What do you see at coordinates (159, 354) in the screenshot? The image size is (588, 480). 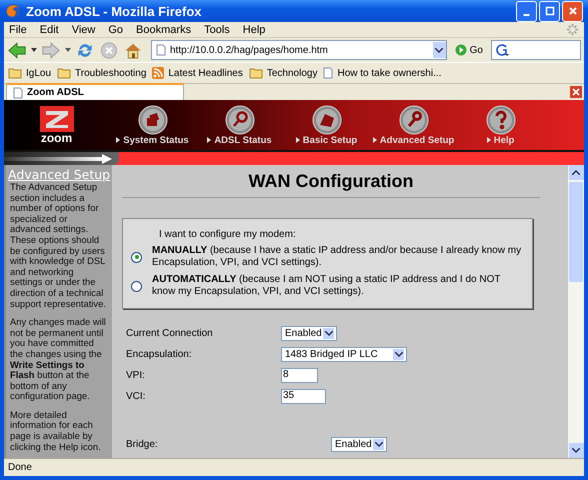 I see `field-label: Encapsulation:` at bounding box center [159, 354].